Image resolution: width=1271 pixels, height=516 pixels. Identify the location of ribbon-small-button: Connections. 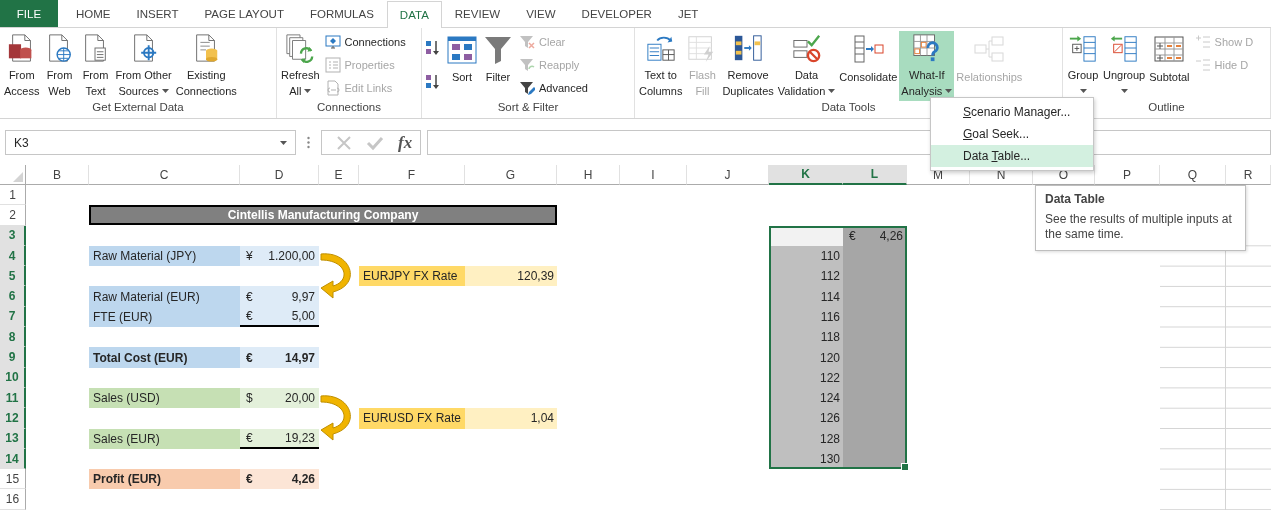
(365, 42).